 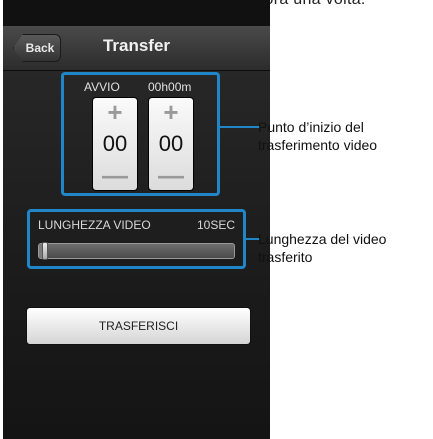 What do you see at coordinates (102, 87) in the screenshot?
I see `start-label: AVVIO` at bounding box center [102, 87].